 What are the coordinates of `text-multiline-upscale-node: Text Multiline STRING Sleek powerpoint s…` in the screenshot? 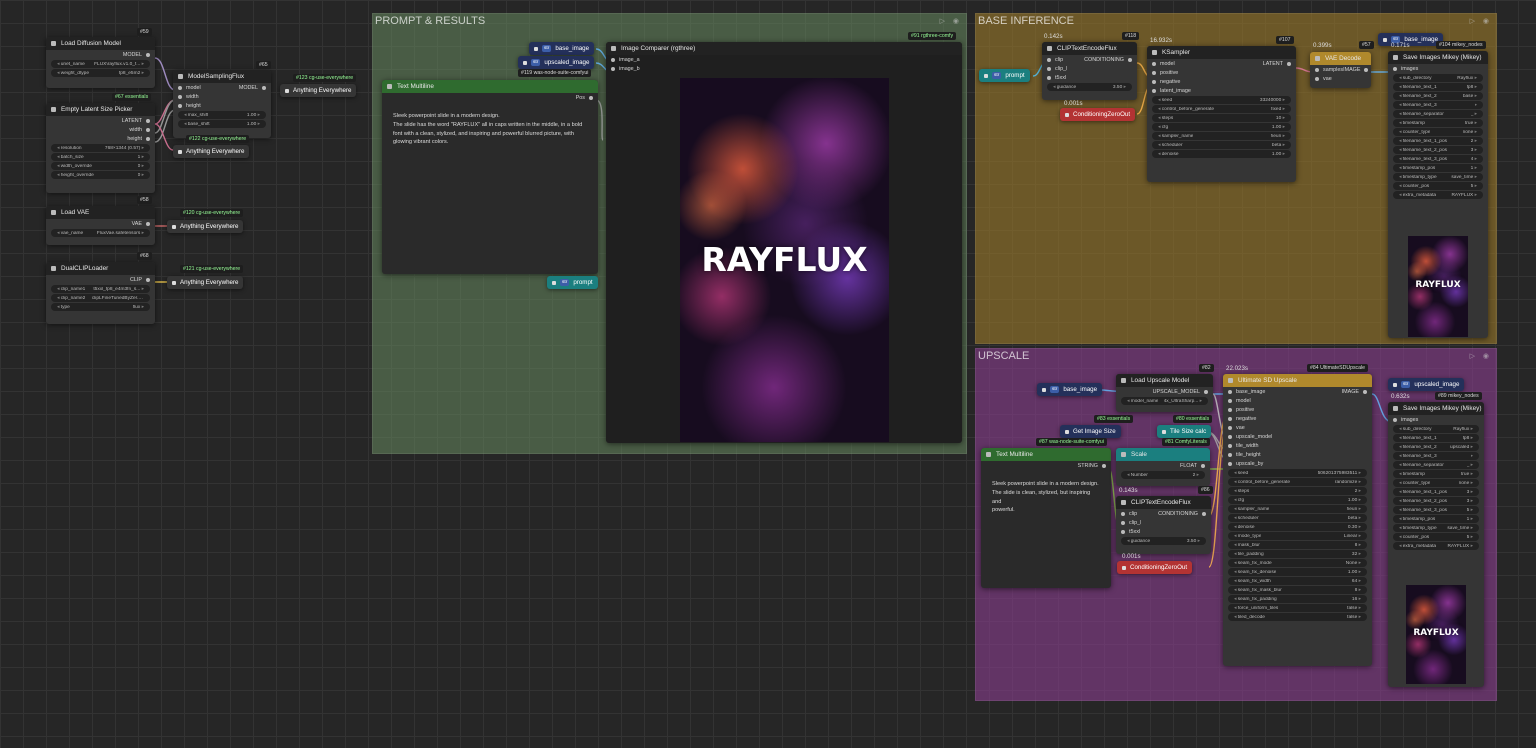 It's located at (1046, 518).